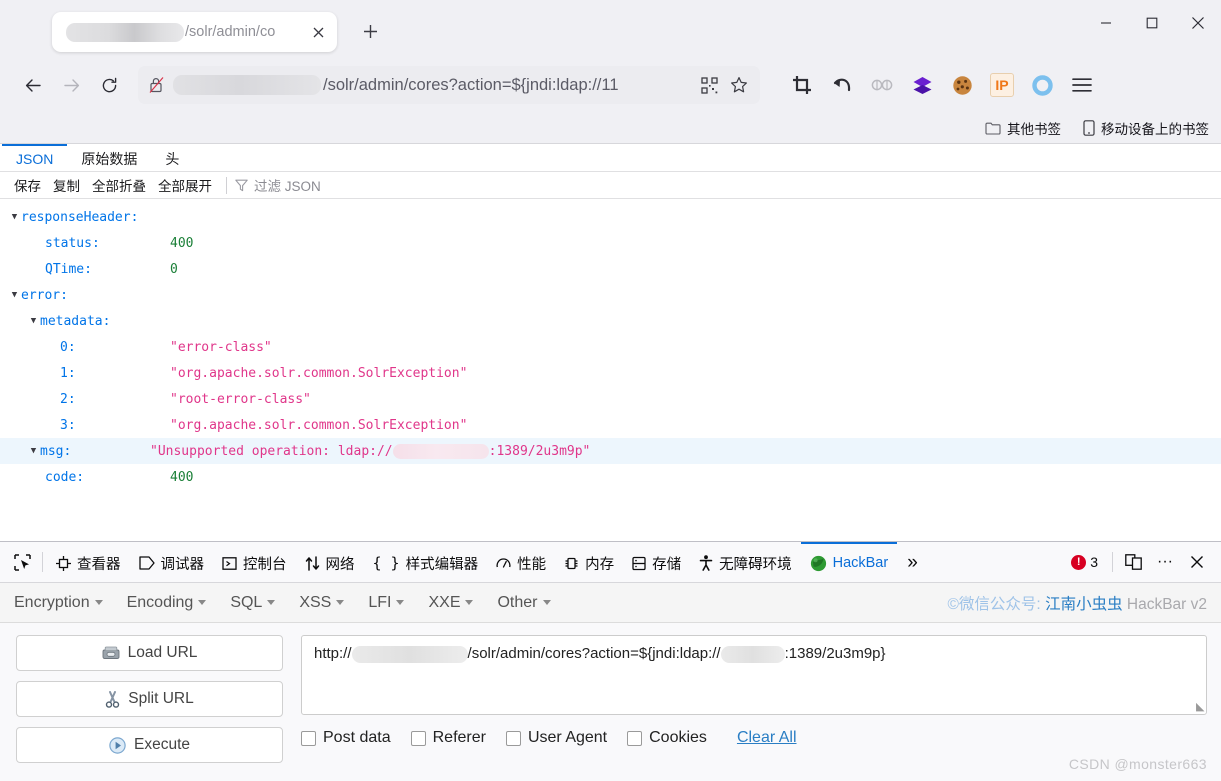  I want to click on execute-button: Execute, so click(149, 745).